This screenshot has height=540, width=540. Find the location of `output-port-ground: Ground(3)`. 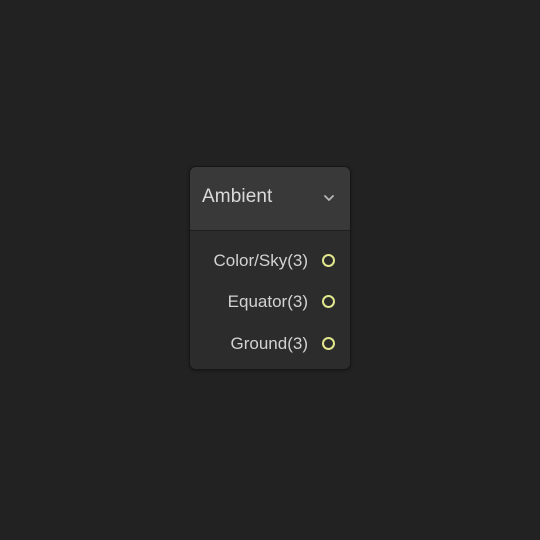

output-port-ground: Ground(3) is located at coordinates (270, 344).